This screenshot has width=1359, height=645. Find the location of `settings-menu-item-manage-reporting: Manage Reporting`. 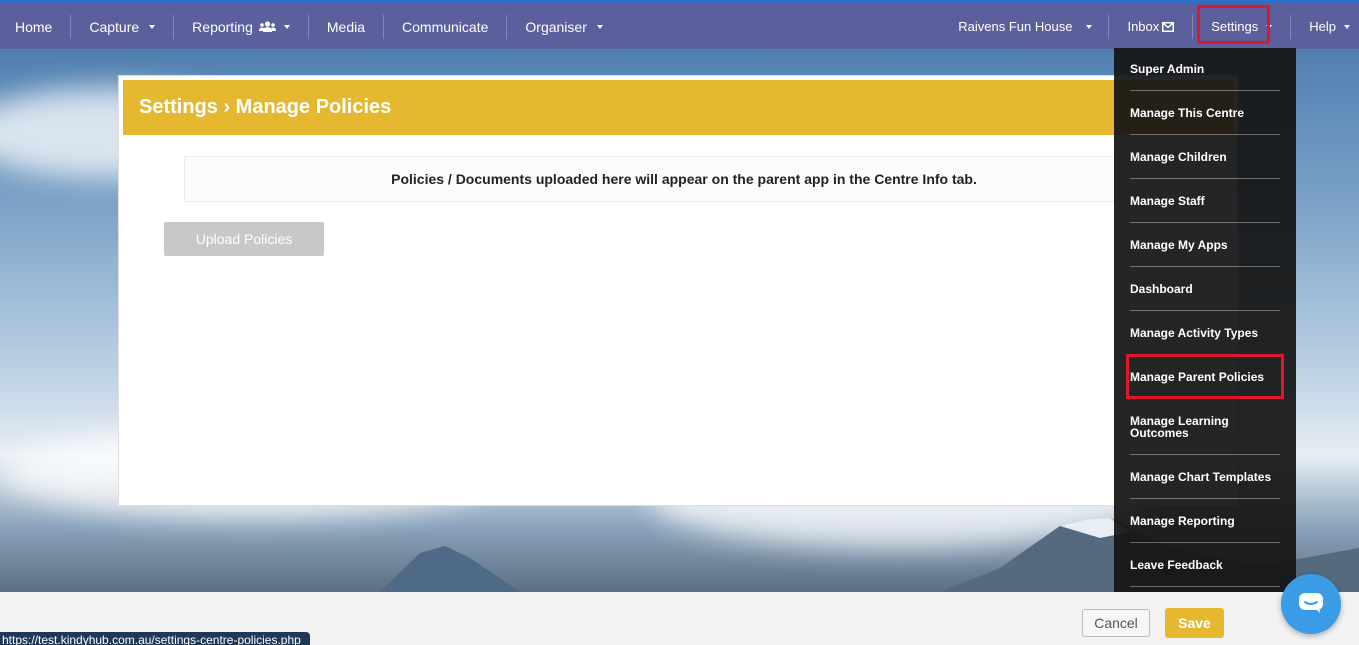

settings-menu-item-manage-reporting: Manage Reporting is located at coordinates (1205, 521).